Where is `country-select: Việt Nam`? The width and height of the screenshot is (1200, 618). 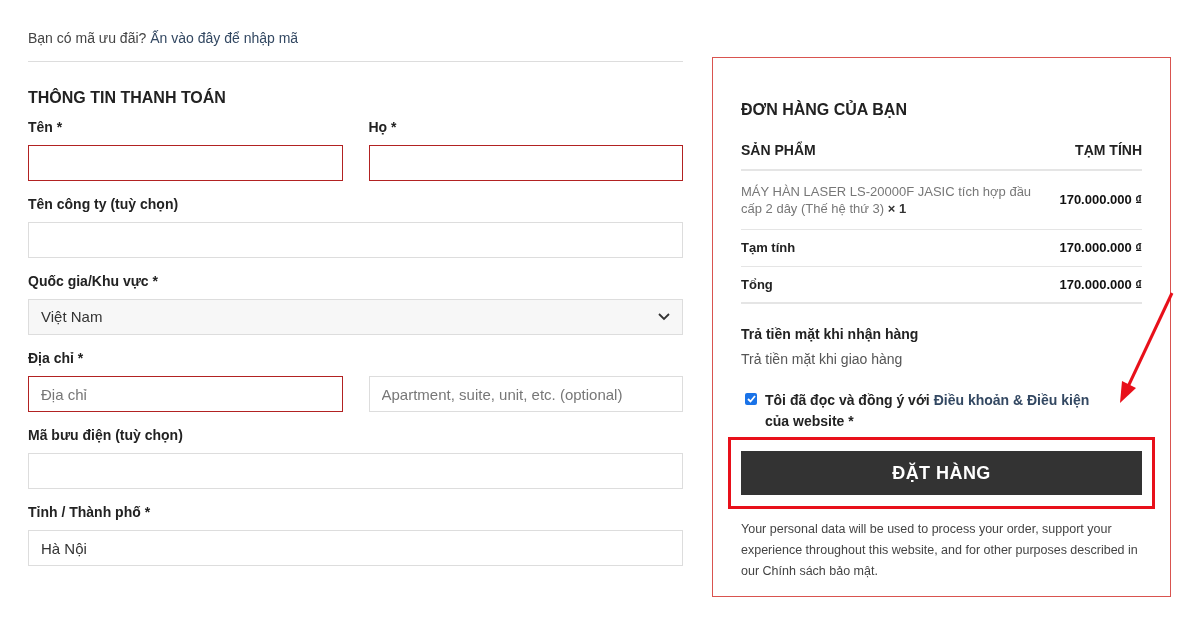
country-select: Việt Nam is located at coordinates (355, 317).